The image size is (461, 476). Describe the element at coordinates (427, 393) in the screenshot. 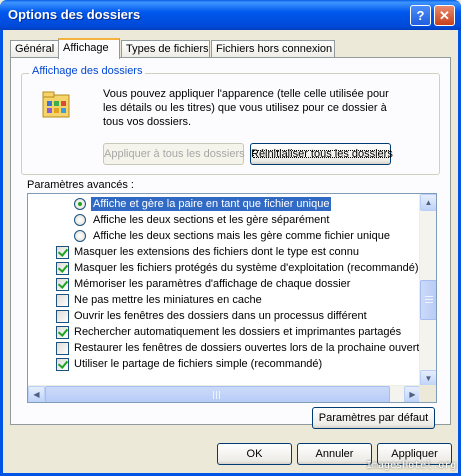

I see `scrollbar-corner` at that location.